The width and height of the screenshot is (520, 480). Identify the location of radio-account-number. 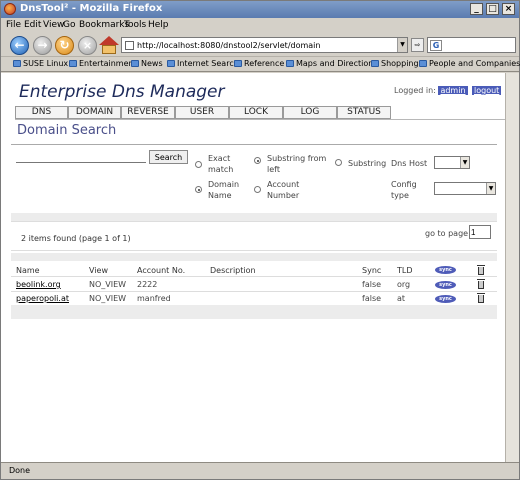
(257, 189).